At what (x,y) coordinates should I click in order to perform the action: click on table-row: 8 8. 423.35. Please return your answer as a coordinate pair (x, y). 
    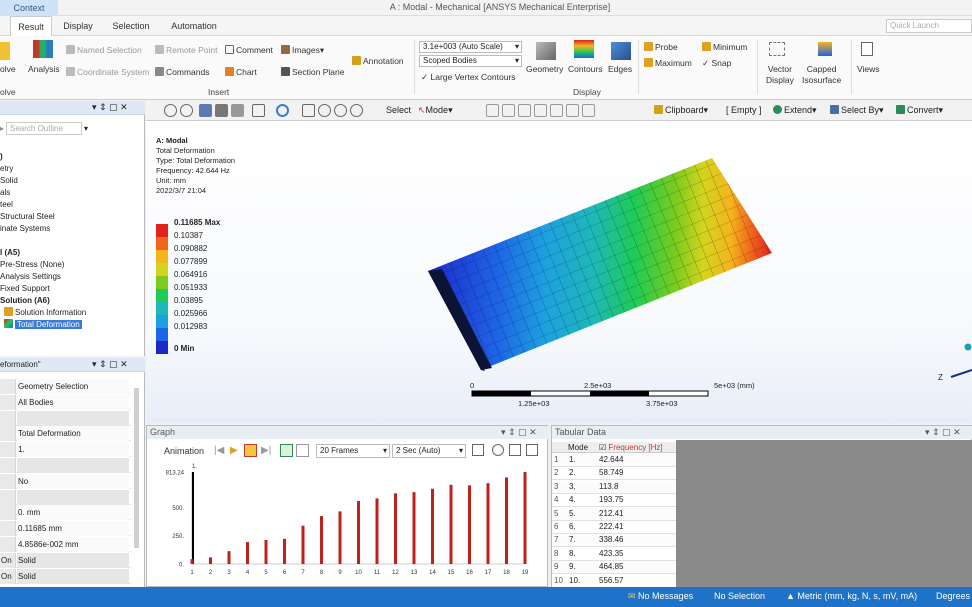
    Looking at the image, I should click on (614, 554).